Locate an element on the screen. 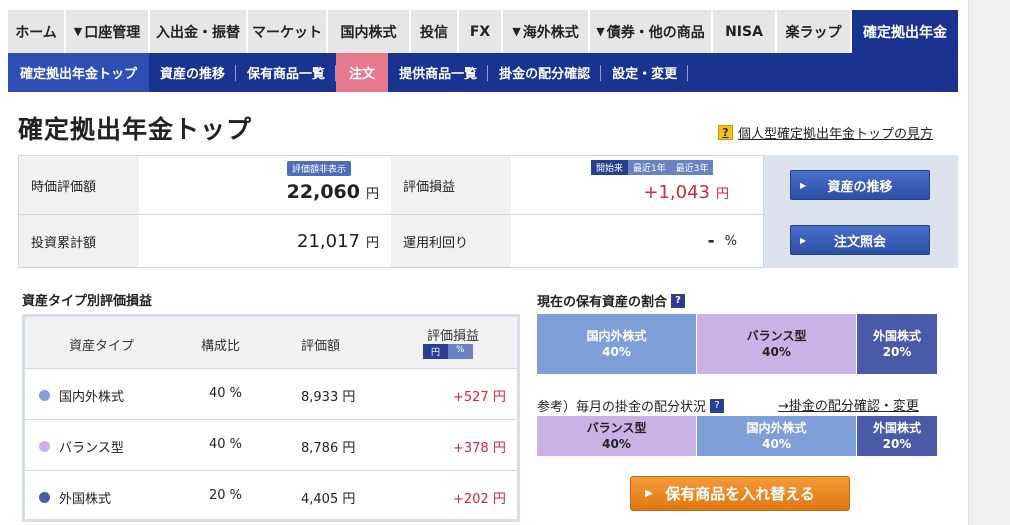 The height and width of the screenshot is (525, 1010). cell-pl: +378 円 is located at coordinates (479, 448).